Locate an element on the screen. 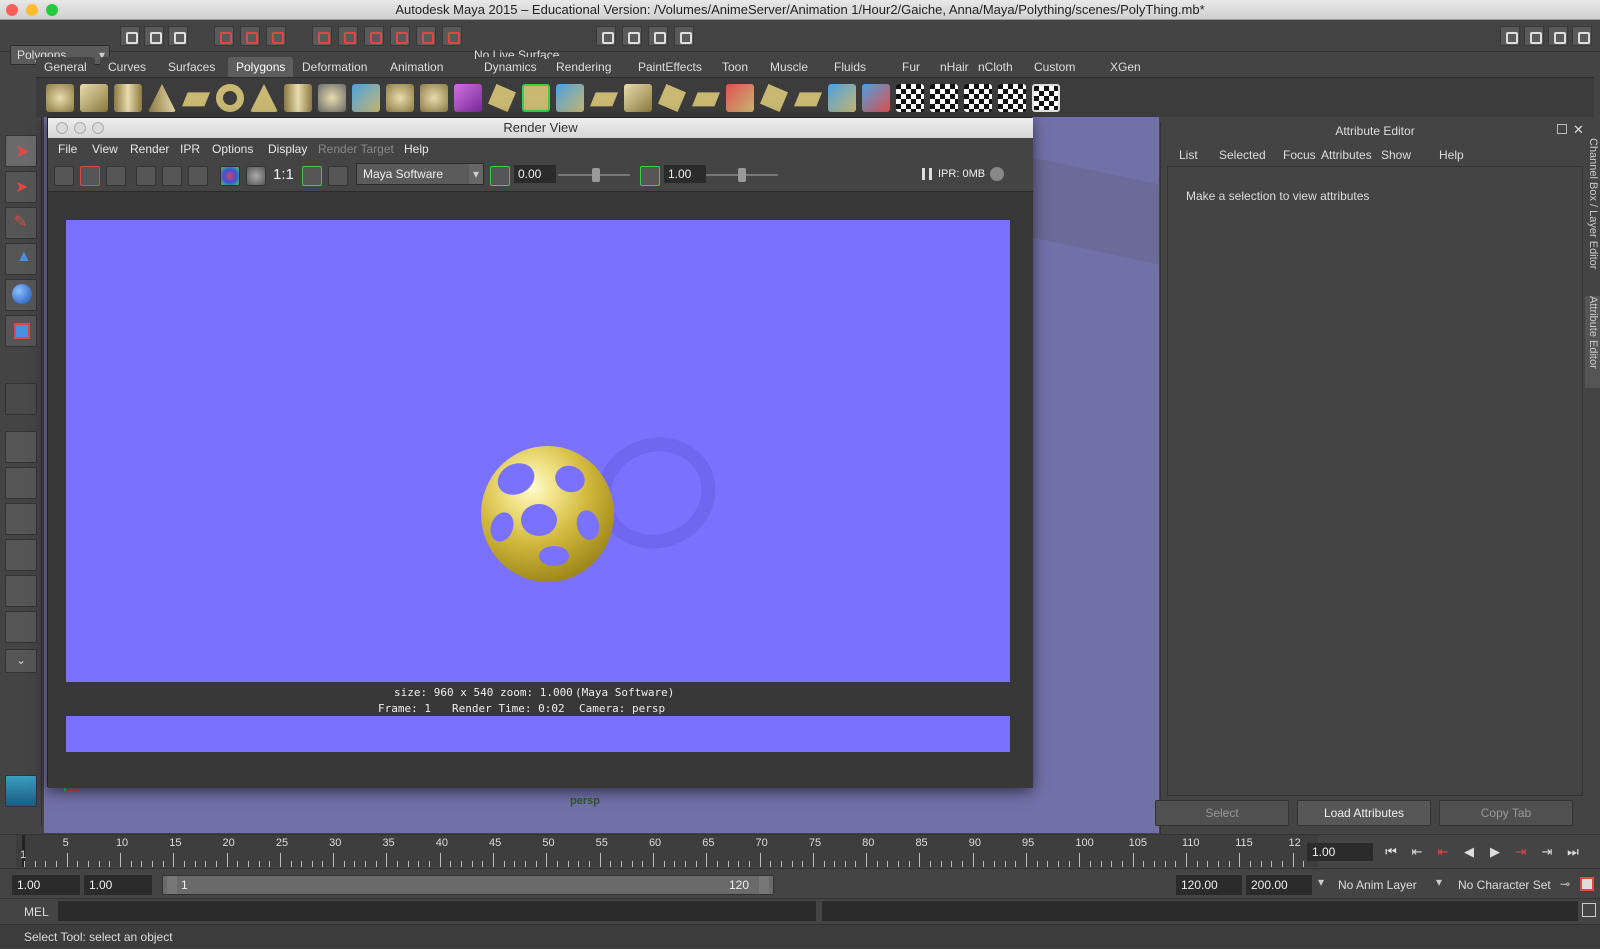 This screenshot has height=949, width=1600. render-view-menu-view: View is located at coordinates (105, 149).